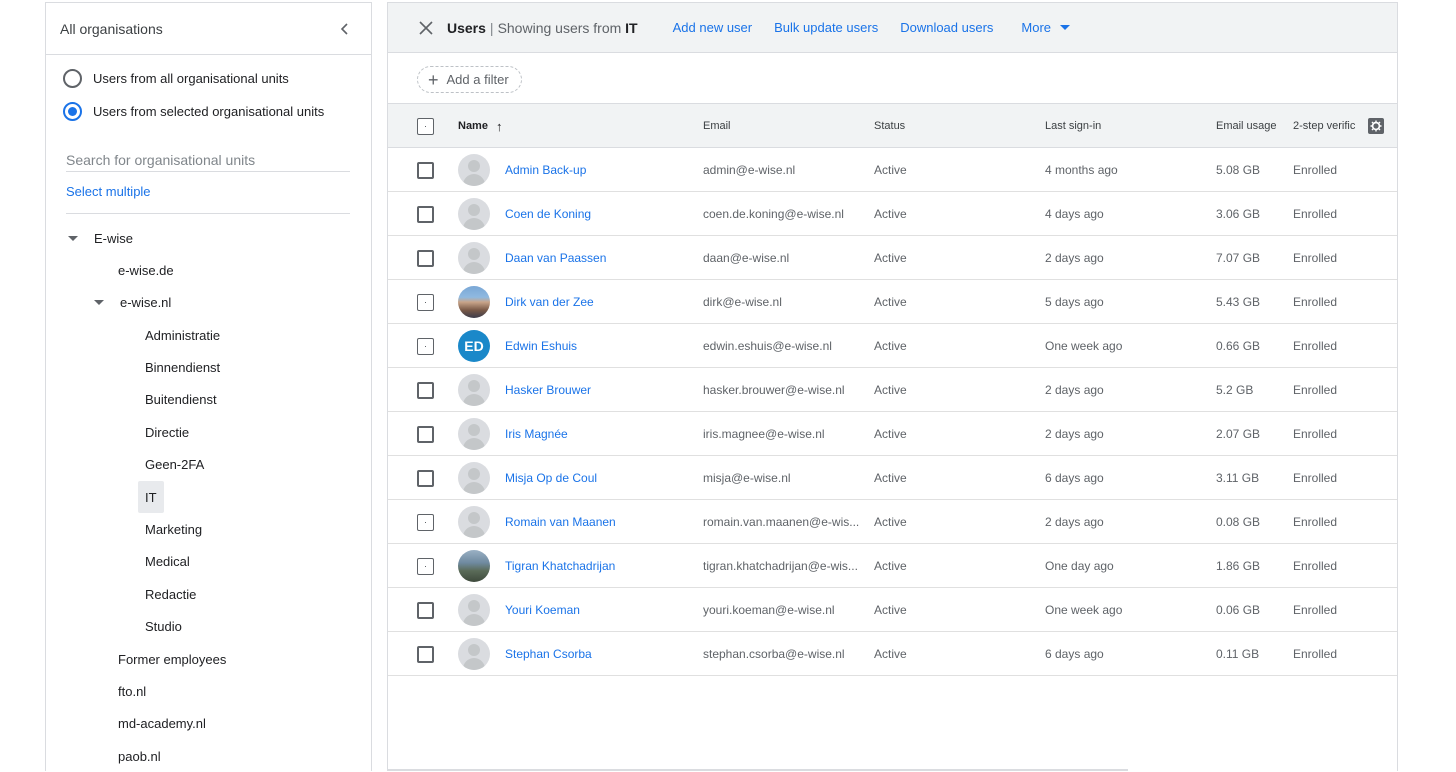 This screenshot has width=1456, height=772. I want to click on tree-item-other: md-academy.nl, so click(162, 723).